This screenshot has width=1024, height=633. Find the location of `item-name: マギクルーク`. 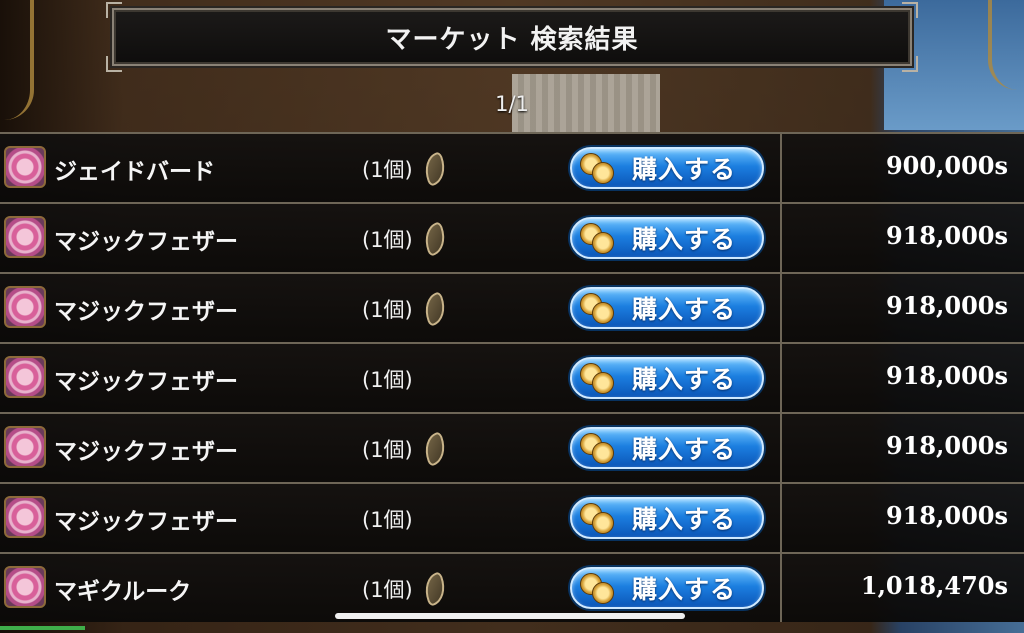

item-name: マギクルーク is located at coordinates (123, 592).